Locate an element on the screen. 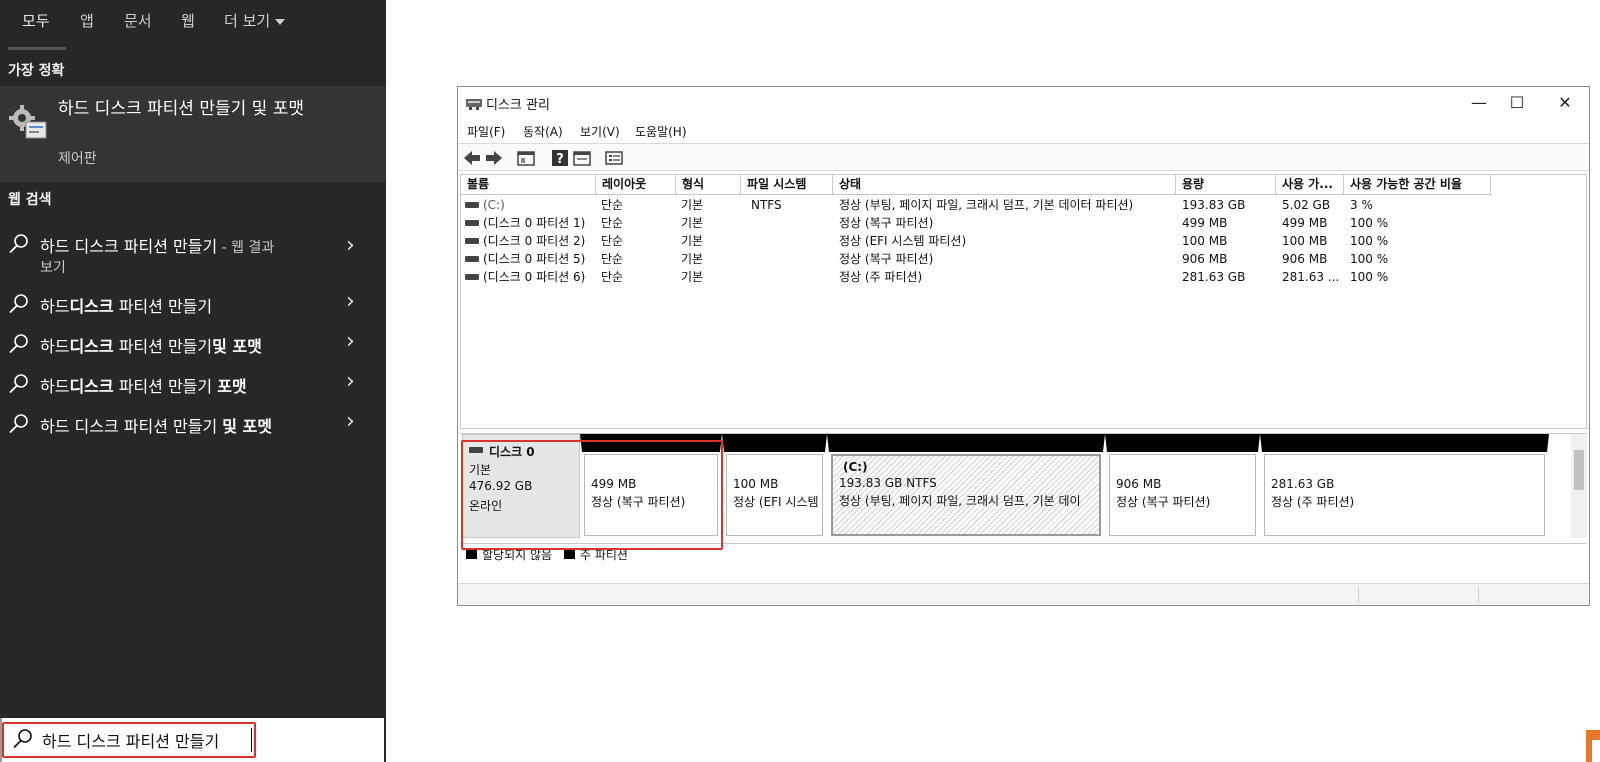 This screenshot has width=1600, height=762. title-bar: 디스크 관리 — ☐ ✕ is located at coordinates (1023, 103).